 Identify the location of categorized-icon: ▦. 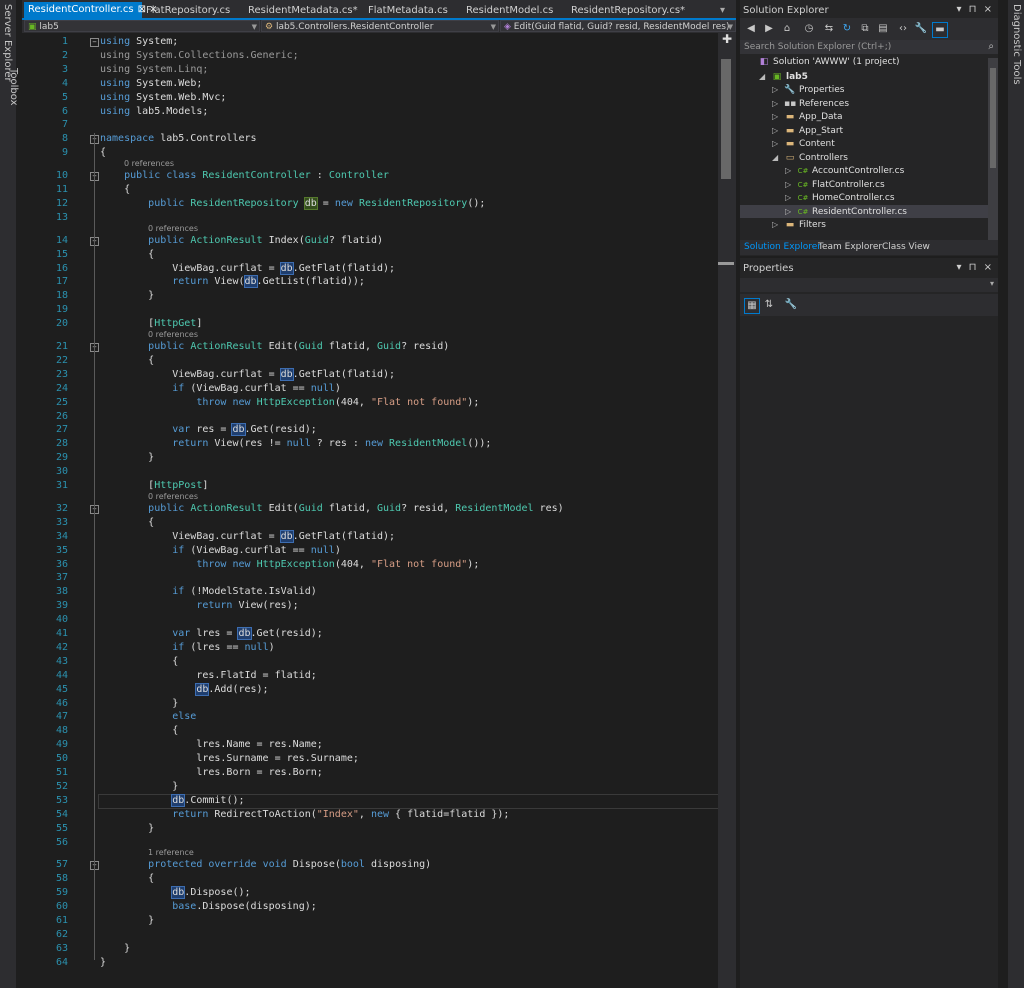
(752, 306).